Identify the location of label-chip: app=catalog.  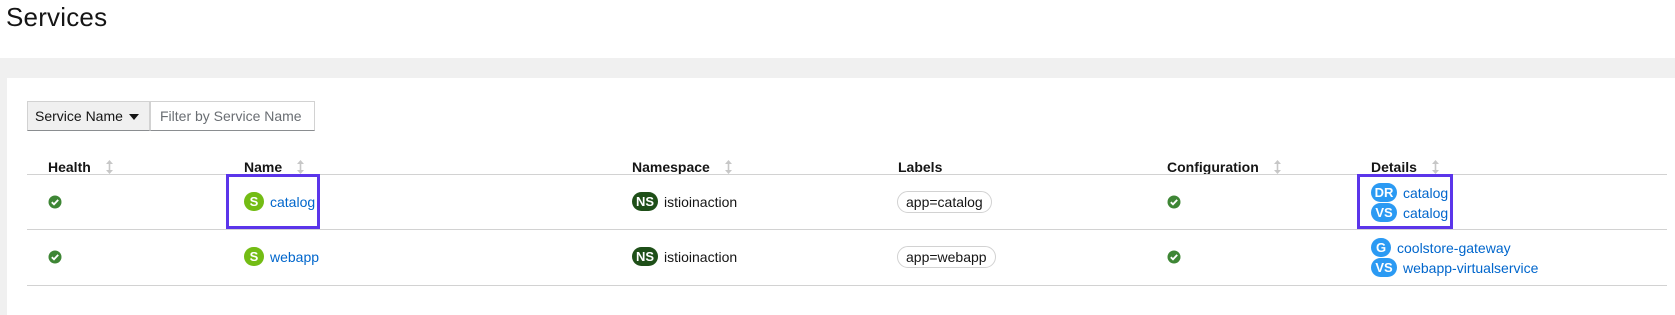
(944, 202).